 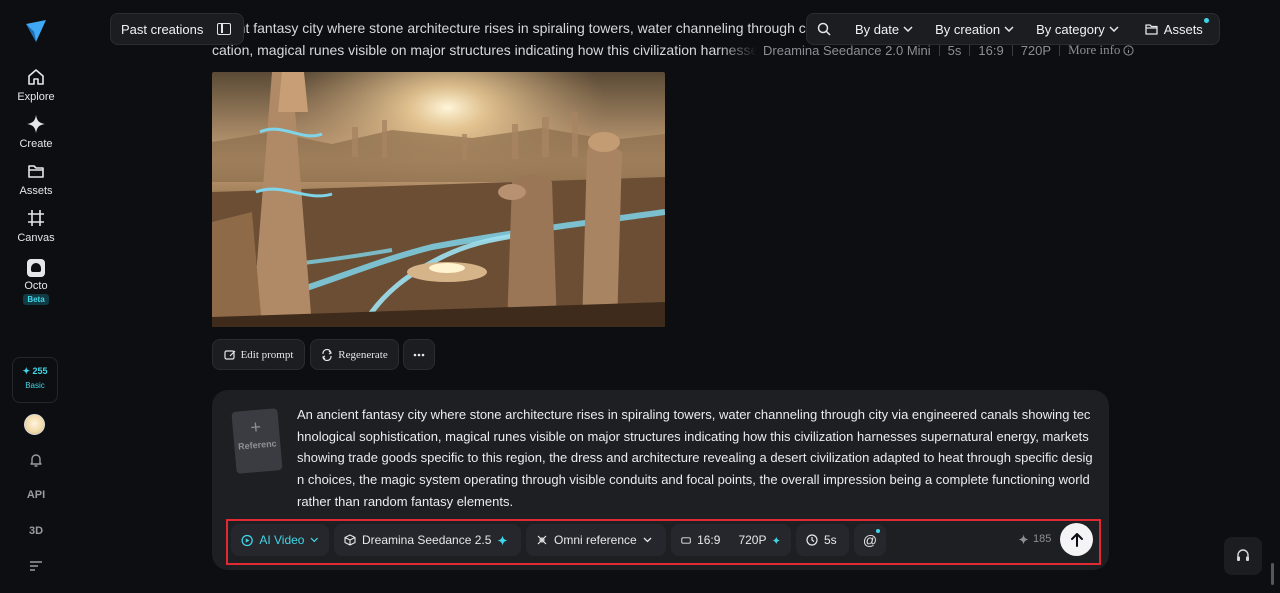 I want to click on bell-icon, so click(x=36, y=460).